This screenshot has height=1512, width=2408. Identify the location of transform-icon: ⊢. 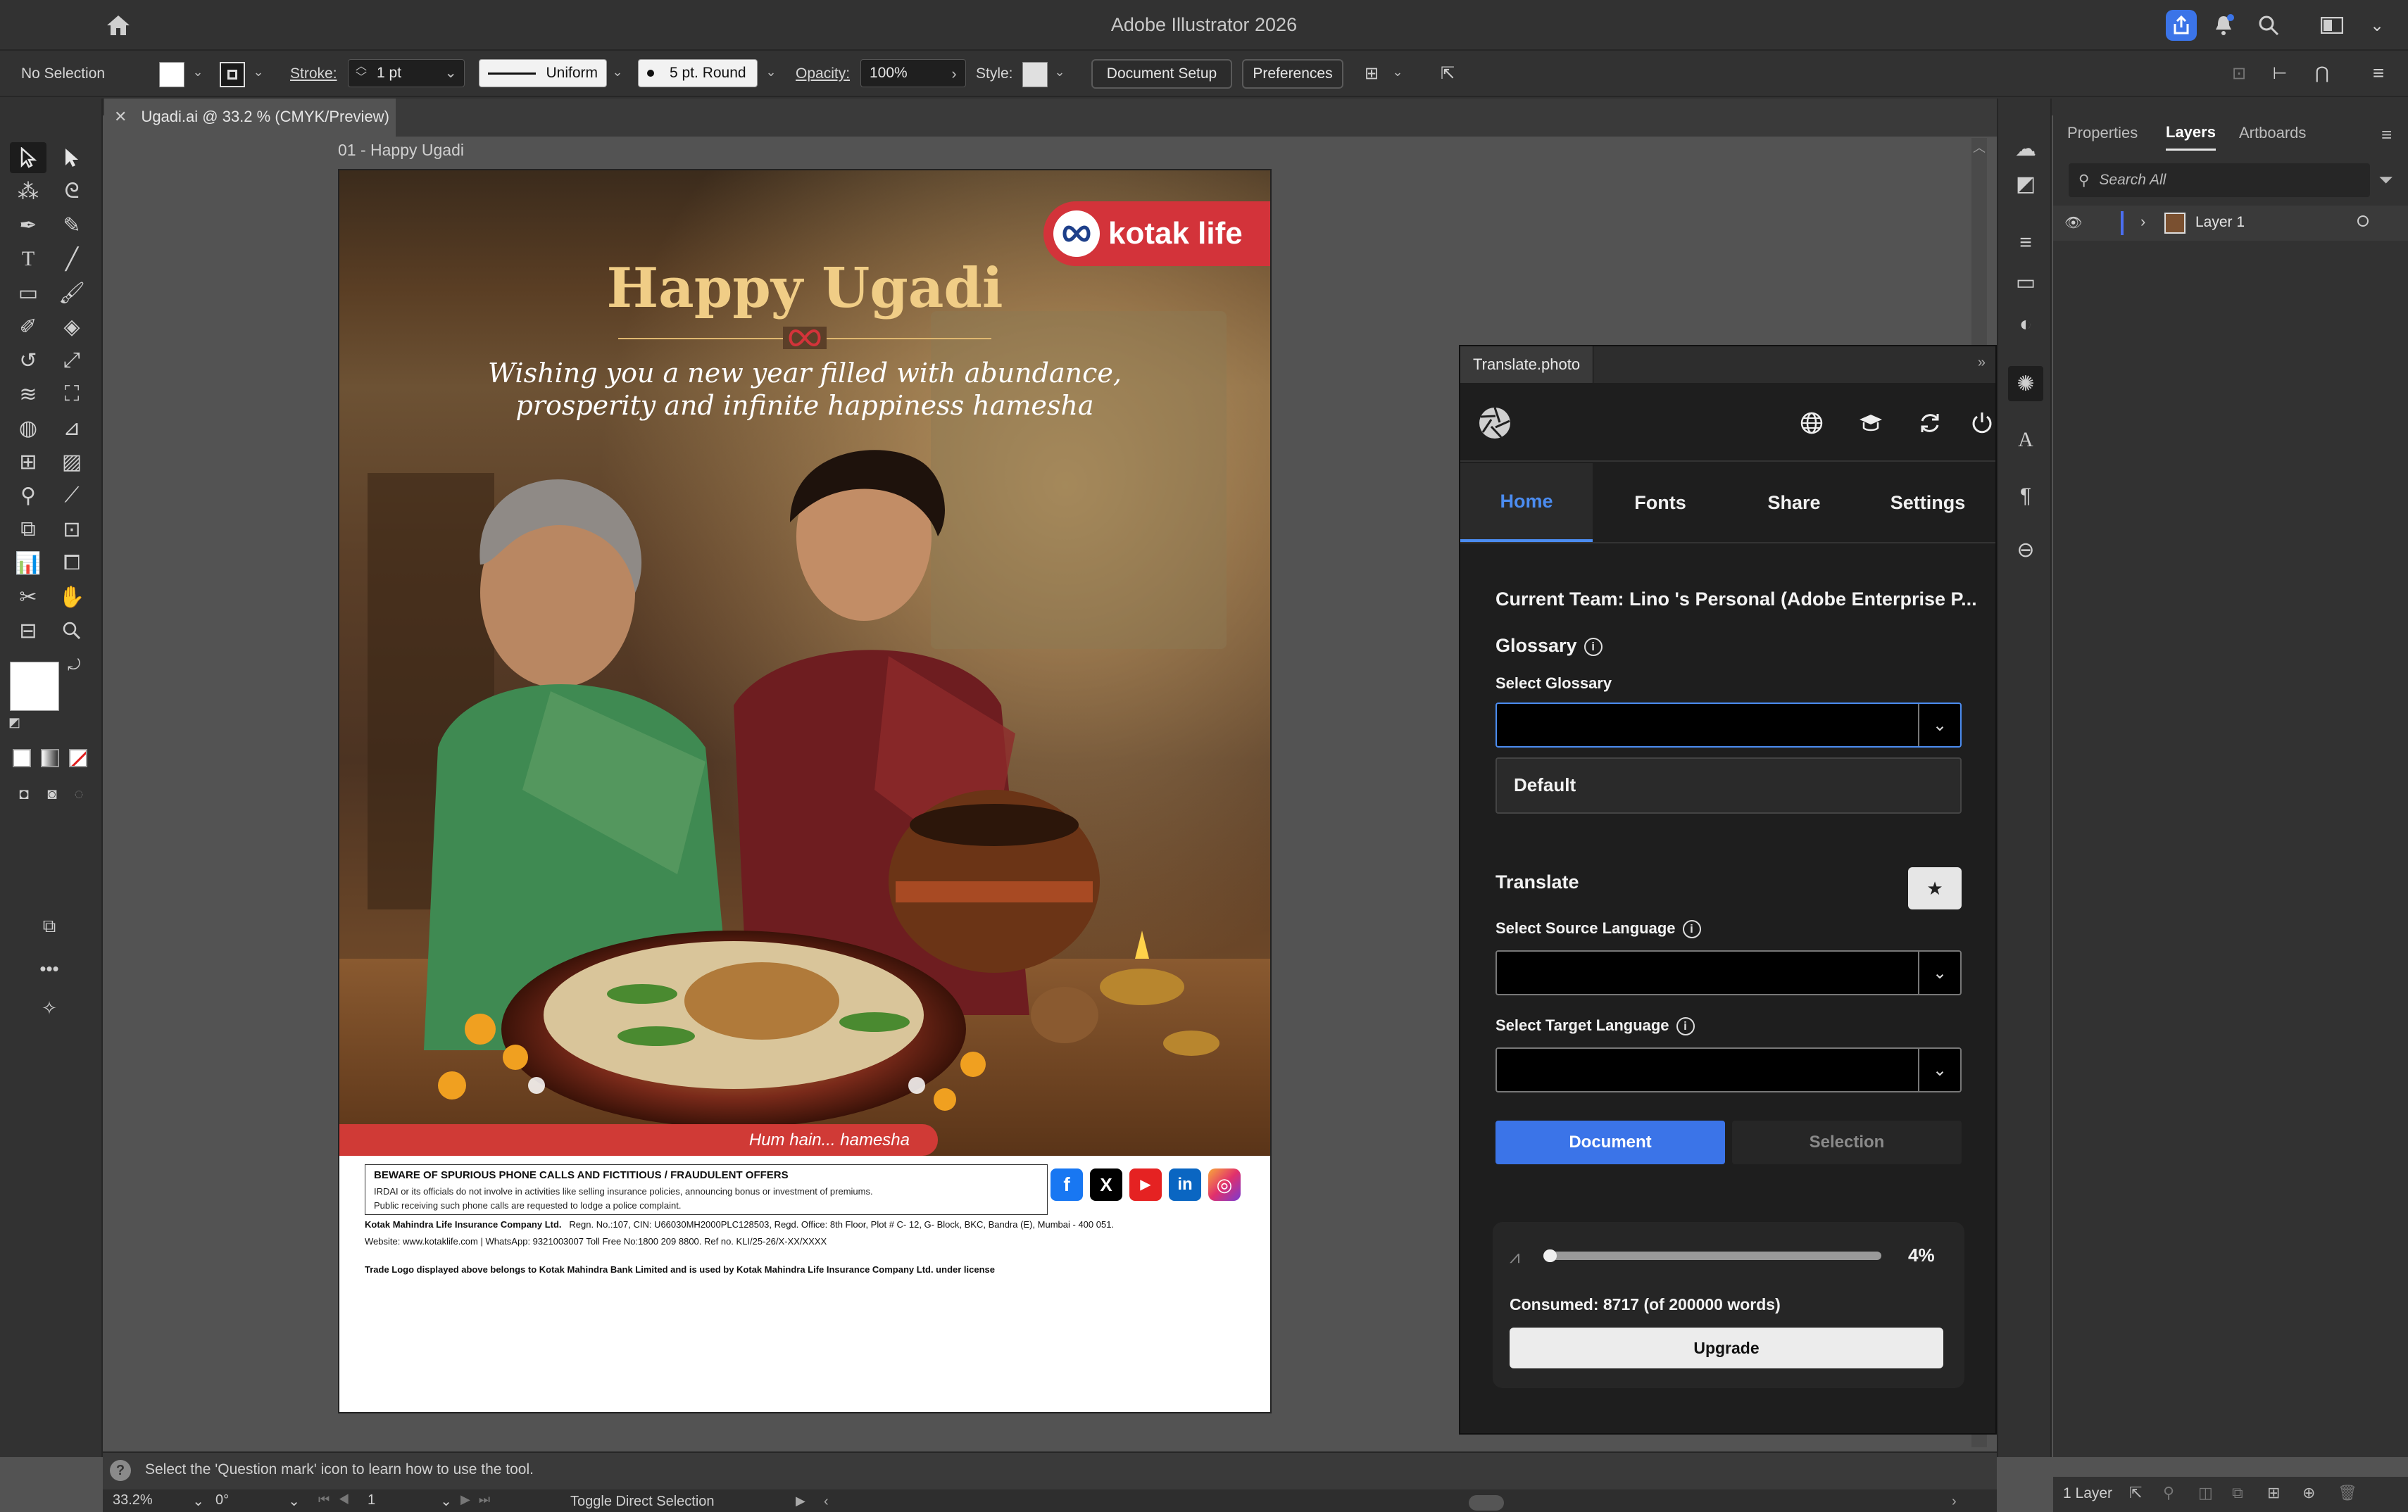
(2279, 73).